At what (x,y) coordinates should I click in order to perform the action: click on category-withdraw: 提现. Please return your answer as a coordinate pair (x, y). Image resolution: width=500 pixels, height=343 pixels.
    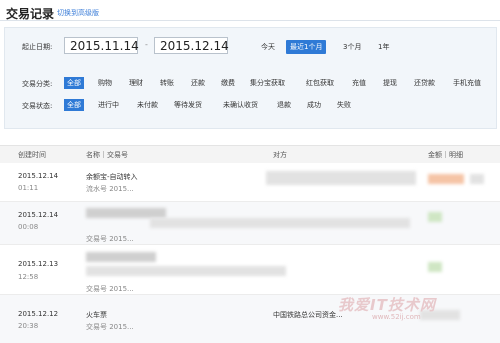
    Looking at the image, I should click on (390, 83).